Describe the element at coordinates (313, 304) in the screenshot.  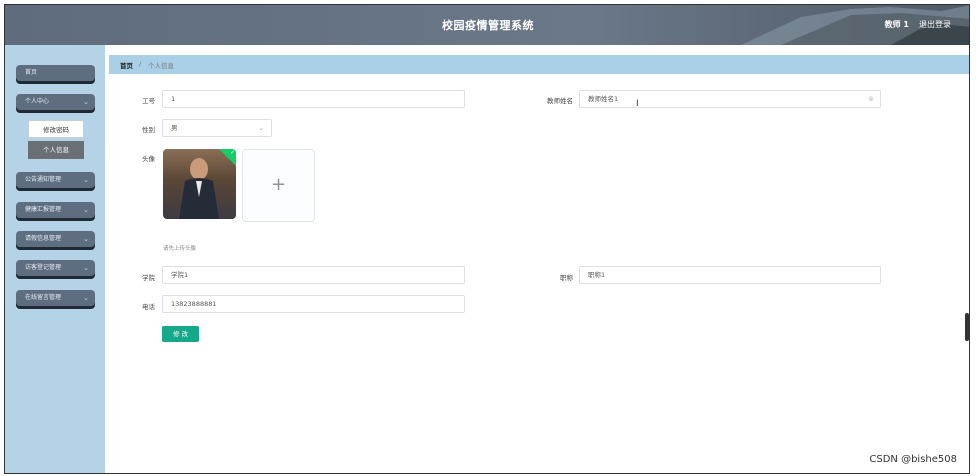
I see `phone-field: 13823888881` at that location.